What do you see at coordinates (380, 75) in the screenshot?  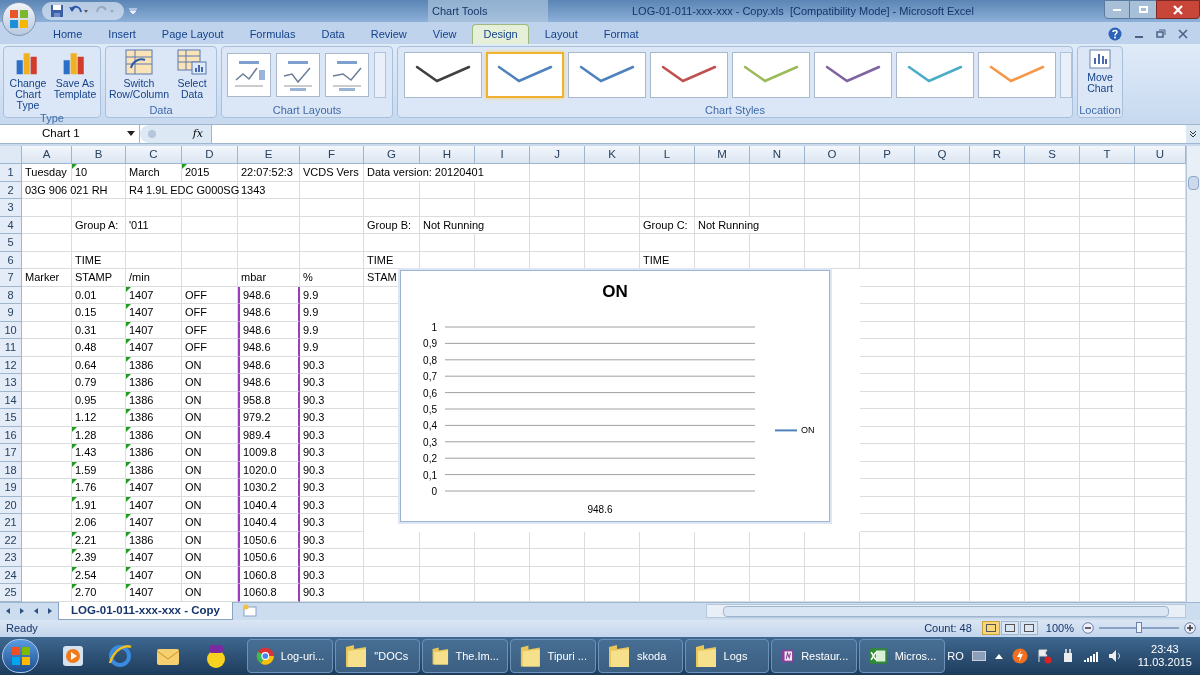 I see `gallery-scrollbar` at bounding box center [380, 75].